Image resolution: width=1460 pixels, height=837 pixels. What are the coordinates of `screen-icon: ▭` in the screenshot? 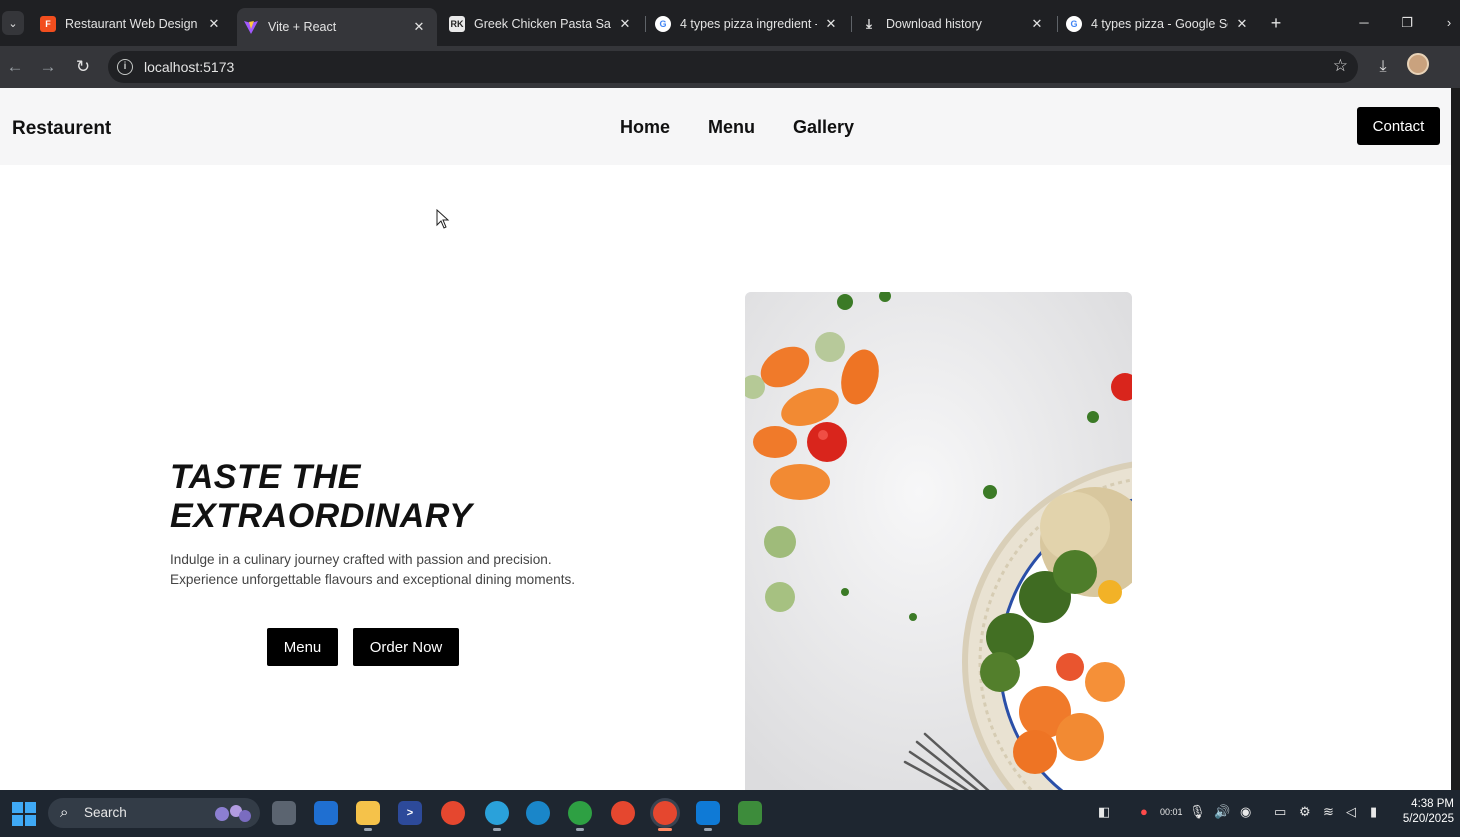 It's located at (1280, 812).